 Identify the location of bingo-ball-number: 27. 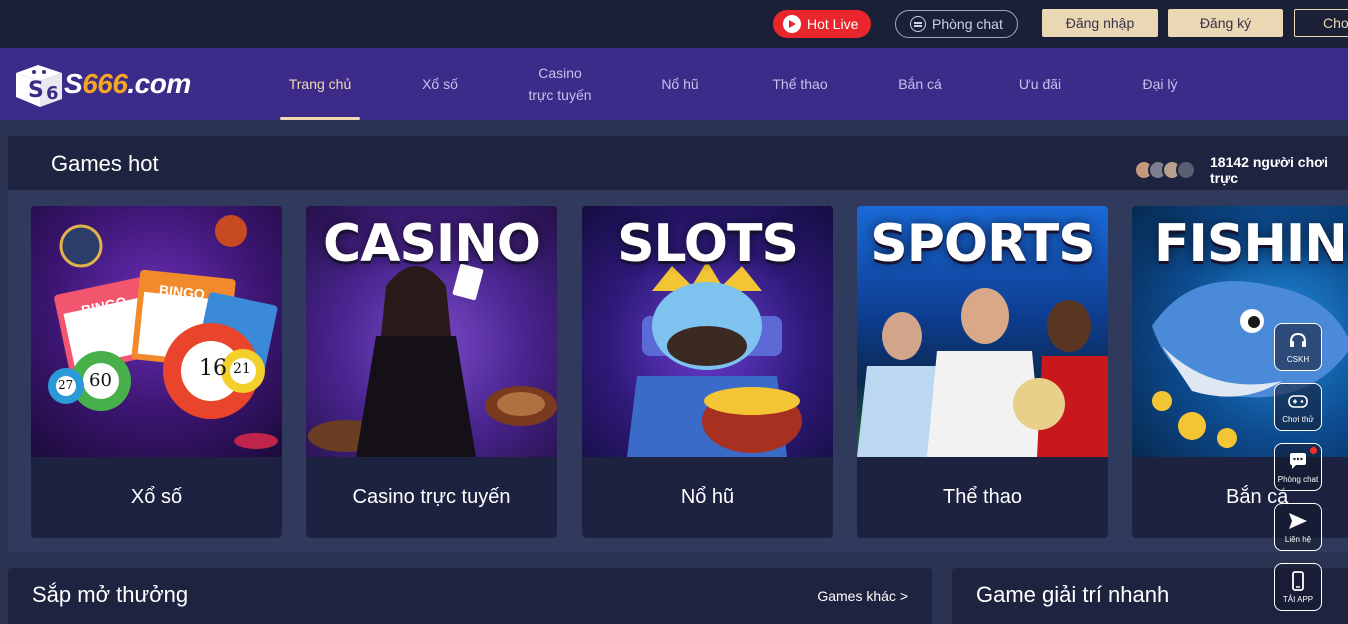
(66, 385).